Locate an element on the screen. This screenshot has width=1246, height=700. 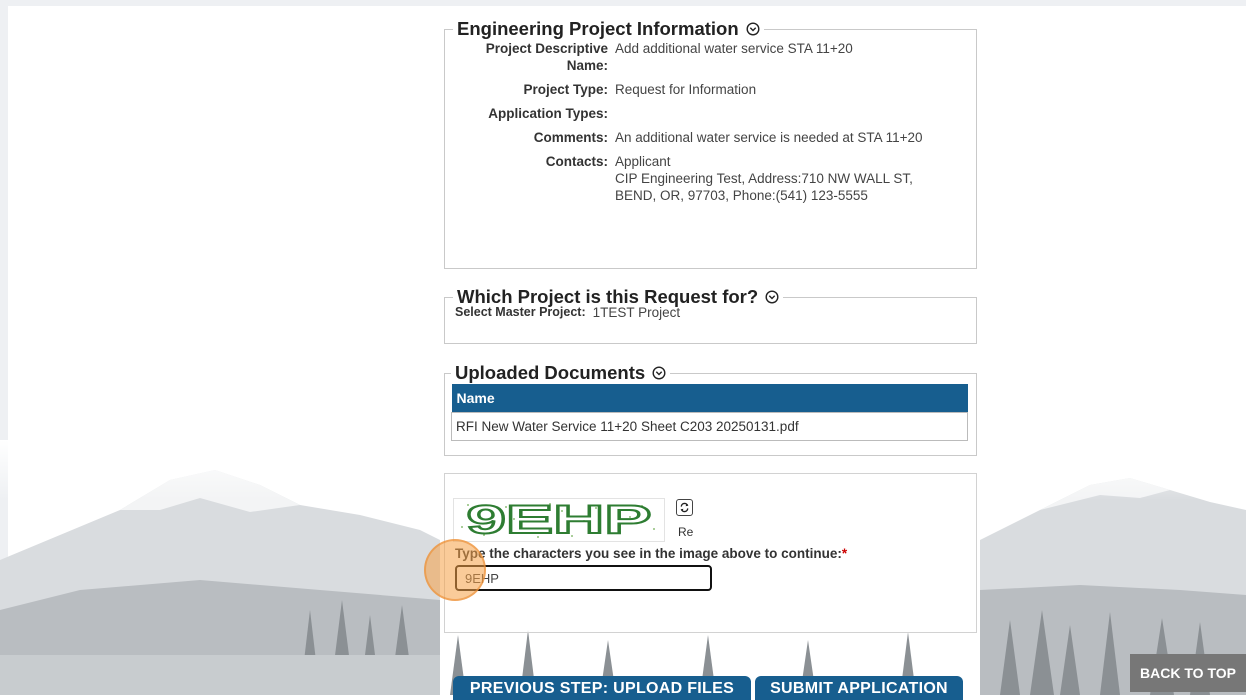
back-to-top-button: BACK TO TOP is located at coordinates (1188, 673).